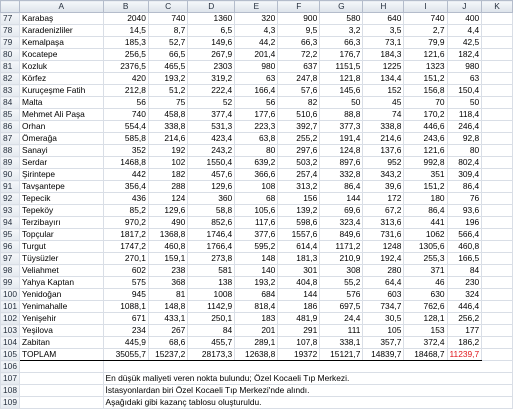  Describe the element at coordinates (211, 102) in the screenshot. I see `cell-value: 52` at that location.